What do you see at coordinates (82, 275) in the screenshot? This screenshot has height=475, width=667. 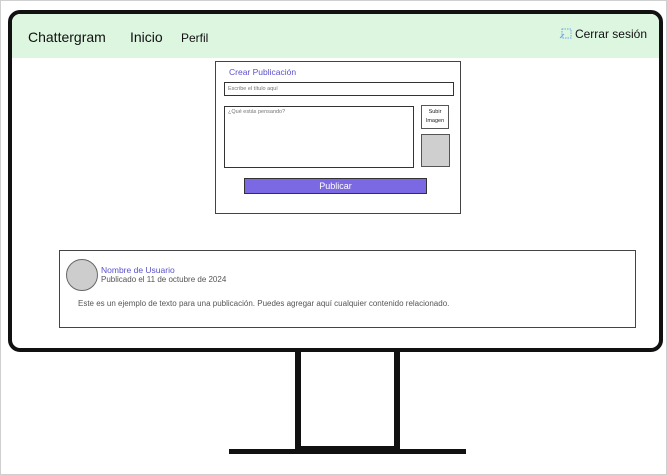 I see `avatar` at bounding box center [82, 275].